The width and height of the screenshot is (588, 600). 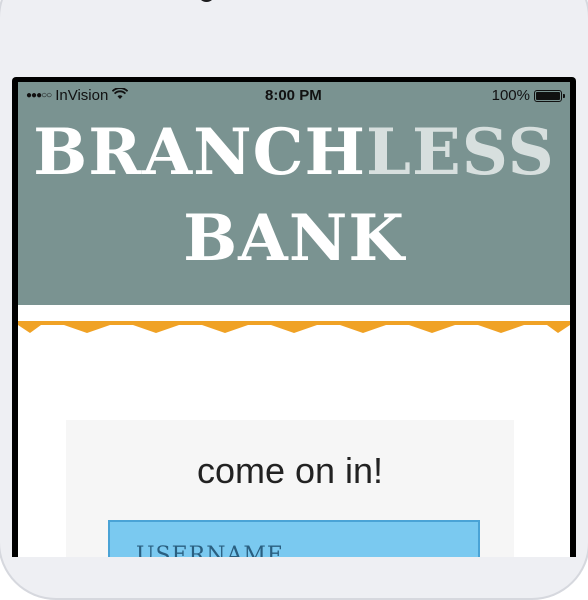 What do you see at coordinates (206, 1) in the screenshot?
I see `front-camera` at bounding box center [206, 1].